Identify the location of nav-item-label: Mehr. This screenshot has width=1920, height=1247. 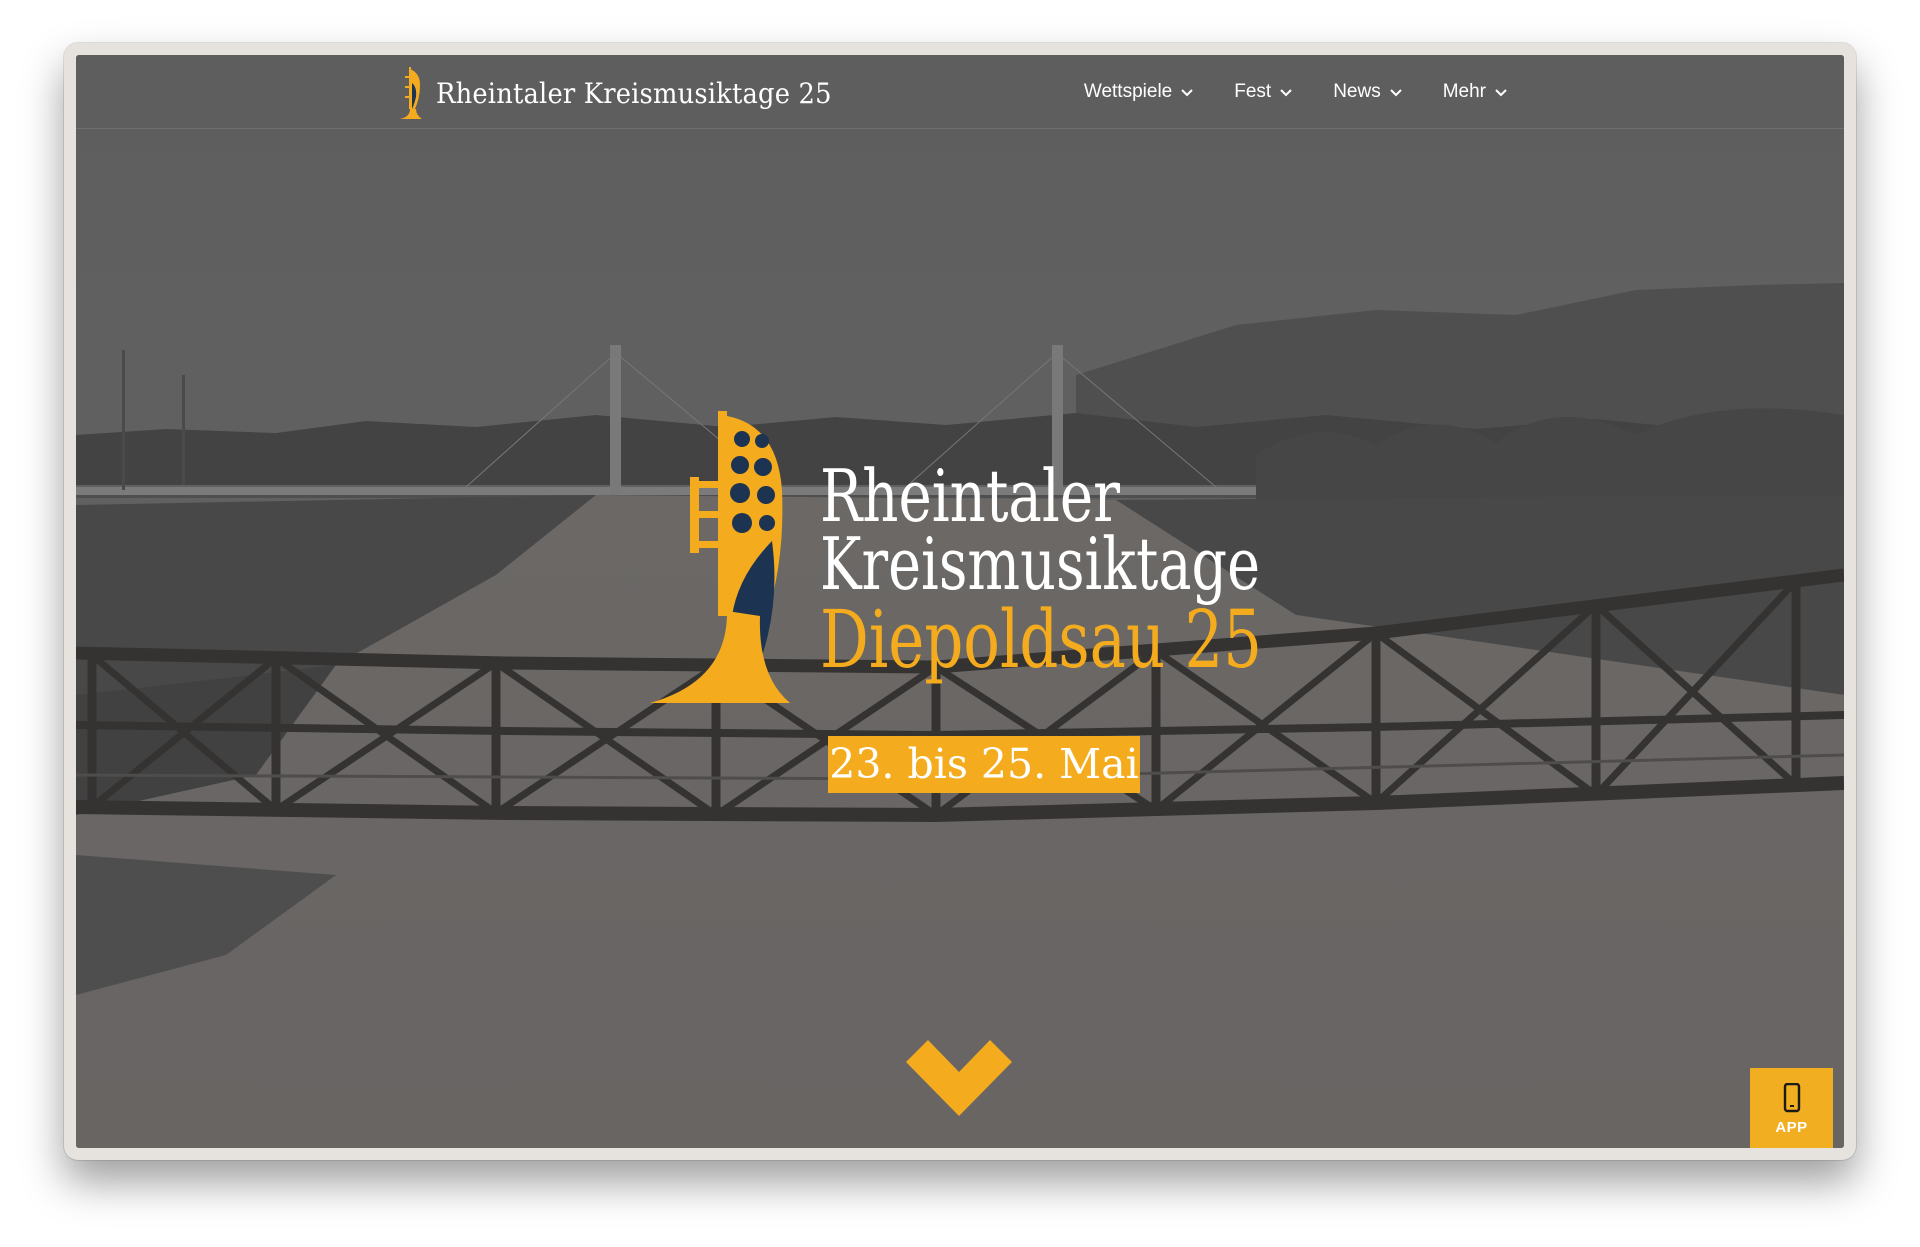
(1464, 91).